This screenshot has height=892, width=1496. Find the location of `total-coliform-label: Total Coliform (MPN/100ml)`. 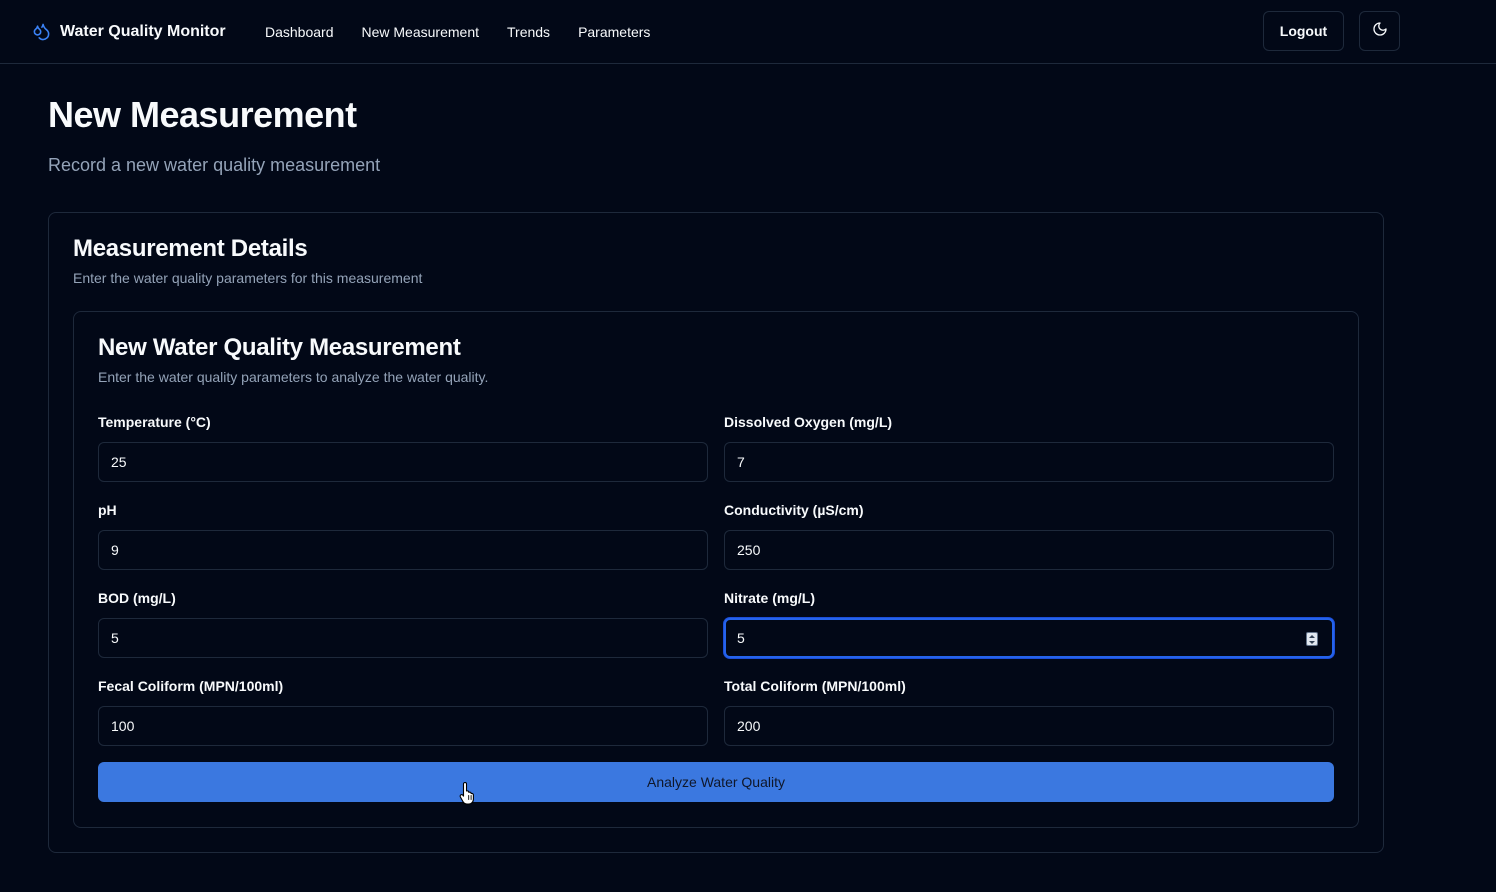

total-coliform-label: Total Coliform (MPN/100ml) is located at coordinates (815, 686).